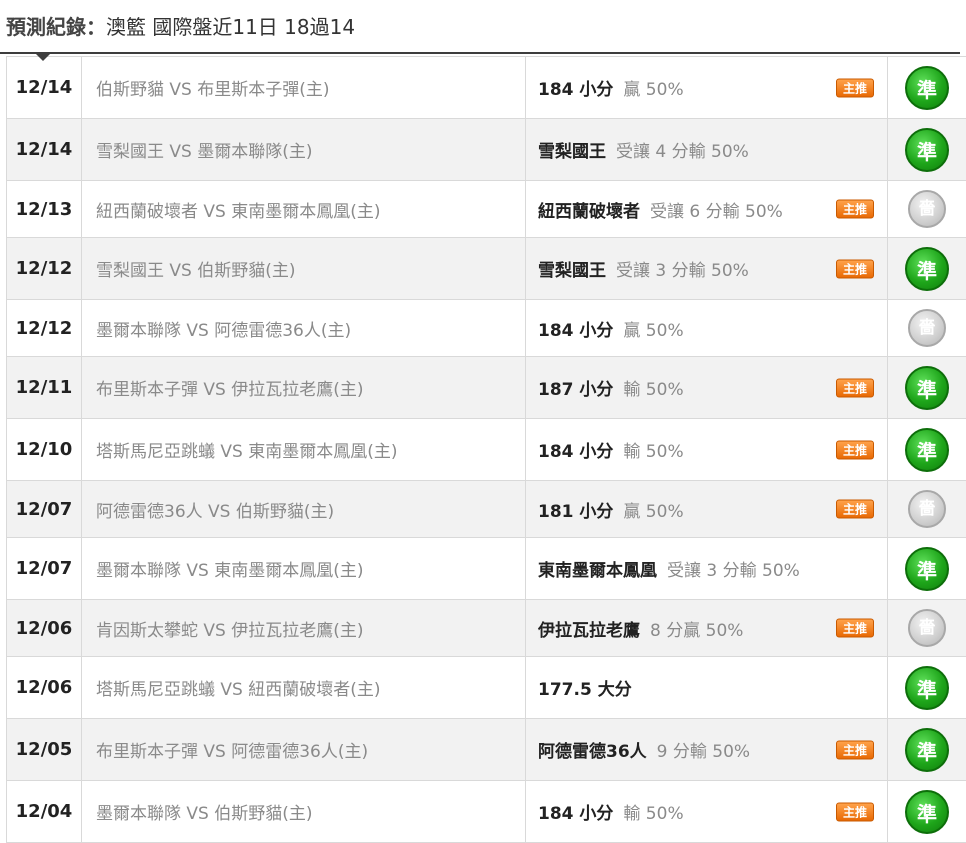 The image size is (966, 843). Describe the element at coordinates (682, 271) in the screenshot. I see `pick-detail: 受讓 3 分輸 50%` at that location.